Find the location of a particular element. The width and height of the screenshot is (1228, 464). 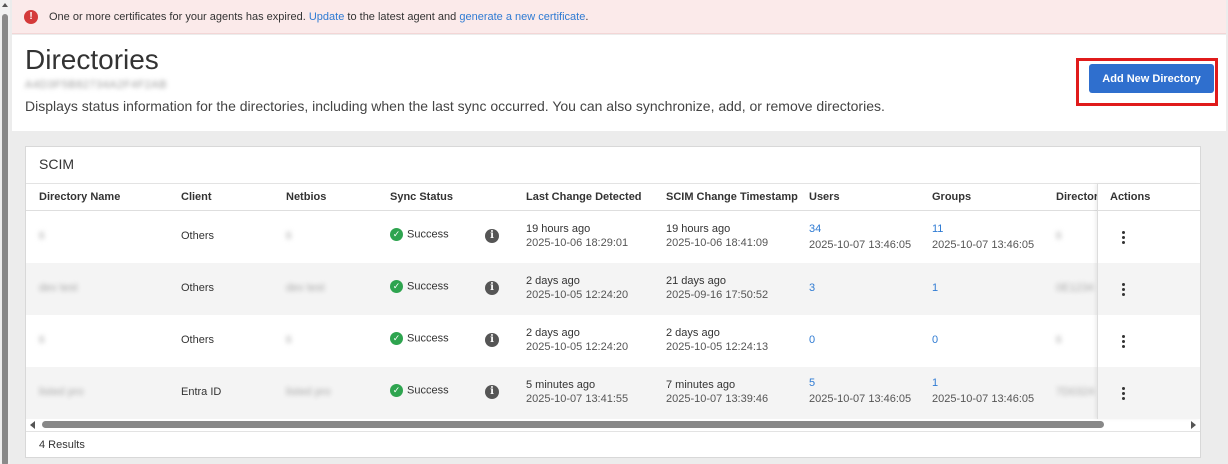

groups-timestamp: 2025-10-07 13:46:05 is located at coordinates (983, 245).